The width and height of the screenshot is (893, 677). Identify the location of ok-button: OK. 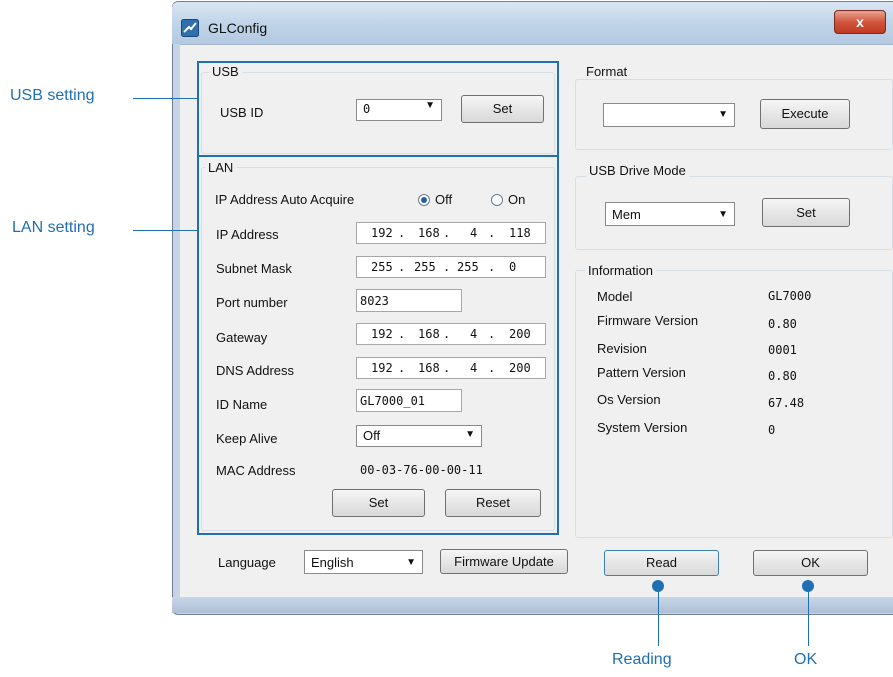
(810, 563).